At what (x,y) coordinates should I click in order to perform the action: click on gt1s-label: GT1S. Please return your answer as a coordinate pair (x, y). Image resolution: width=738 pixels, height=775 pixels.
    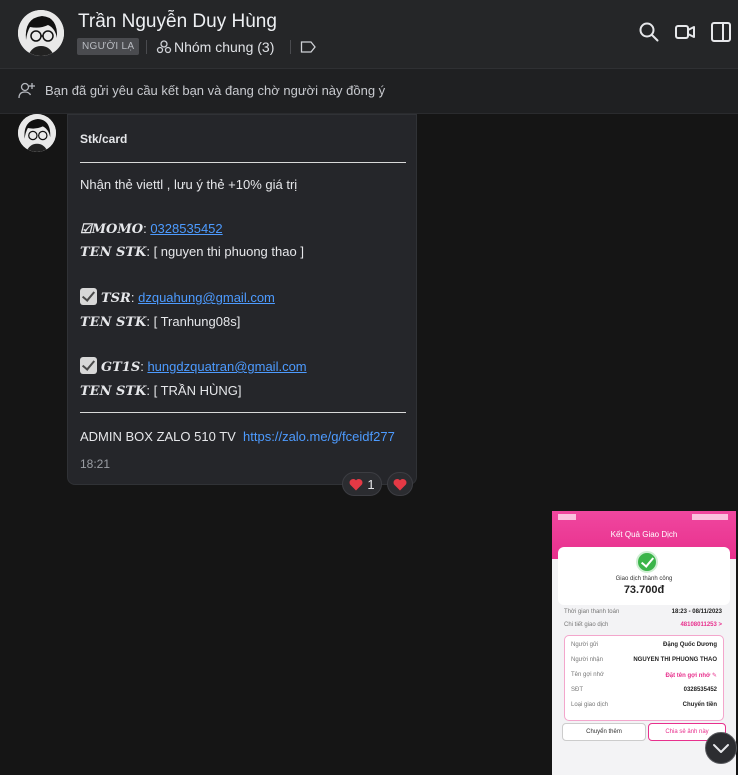
    Looking at the image, I should click on (121, 367).